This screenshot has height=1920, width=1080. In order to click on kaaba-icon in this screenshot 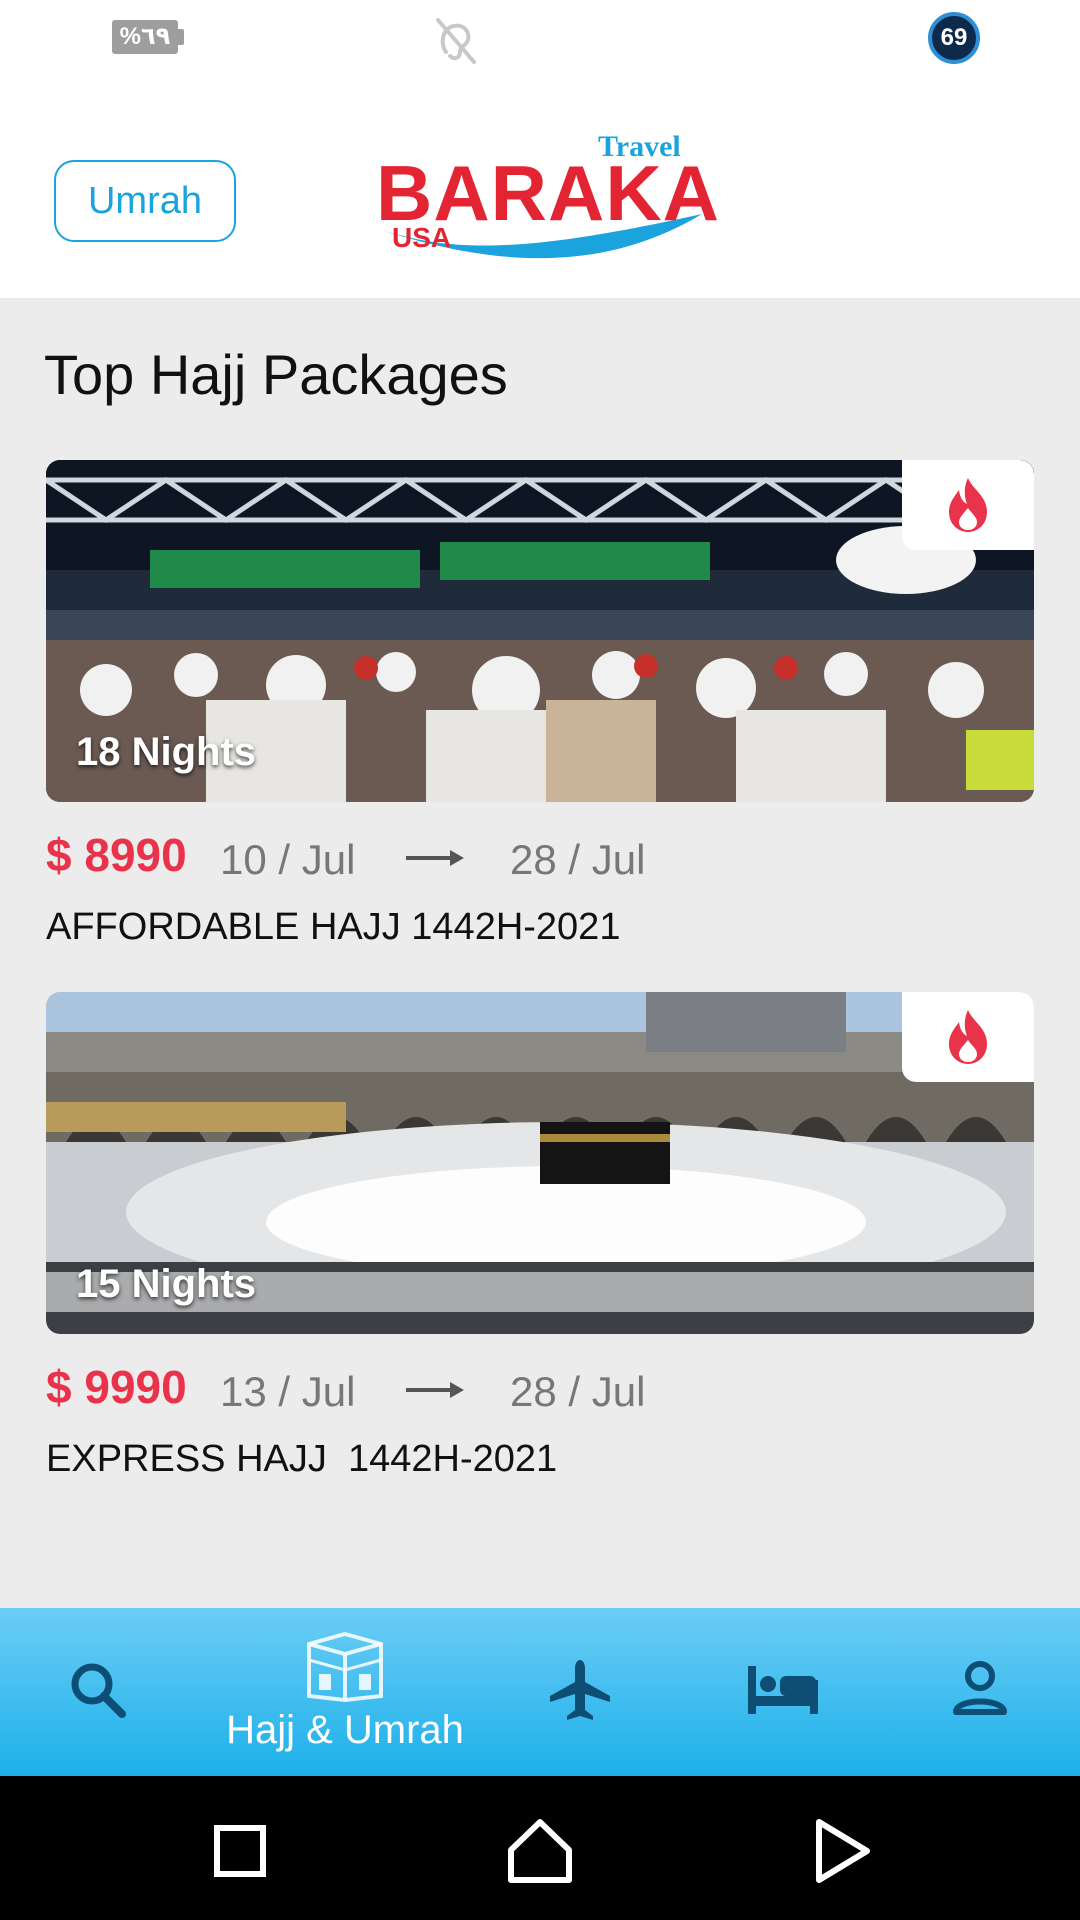, I will do `click(345, 1666)`.